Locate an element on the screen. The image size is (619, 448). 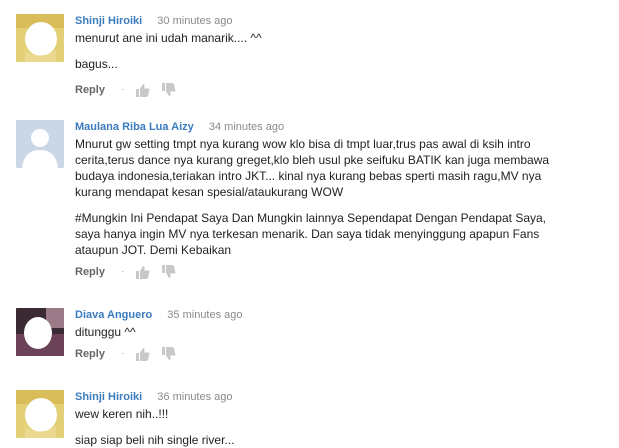
comment-header: Shinji Hiroiki 30 minutes ago is located at coordinates (343, 21).